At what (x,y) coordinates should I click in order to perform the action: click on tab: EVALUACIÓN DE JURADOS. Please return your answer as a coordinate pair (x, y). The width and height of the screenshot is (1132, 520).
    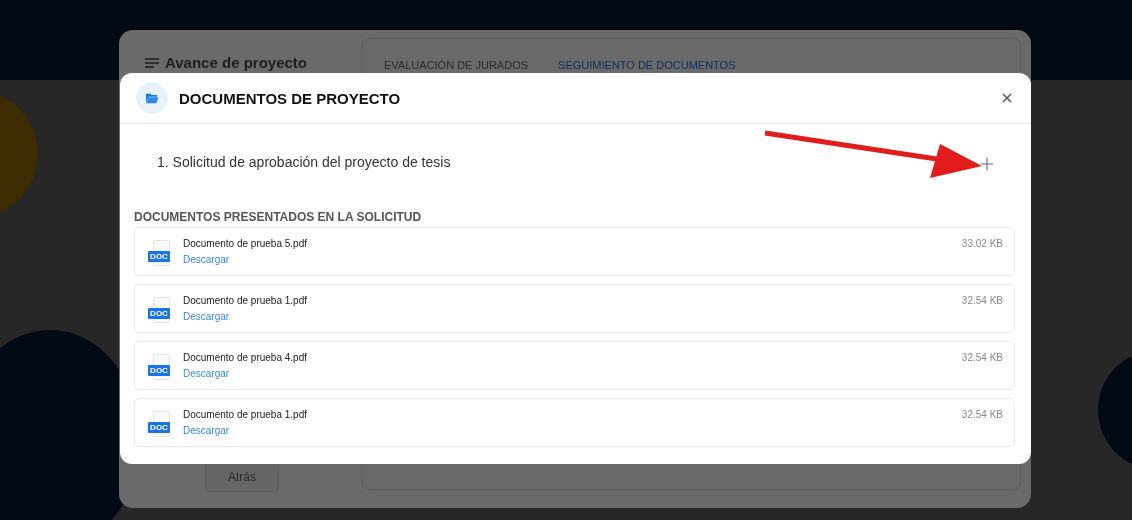
    Looking at the image, I should click on (456, 65).